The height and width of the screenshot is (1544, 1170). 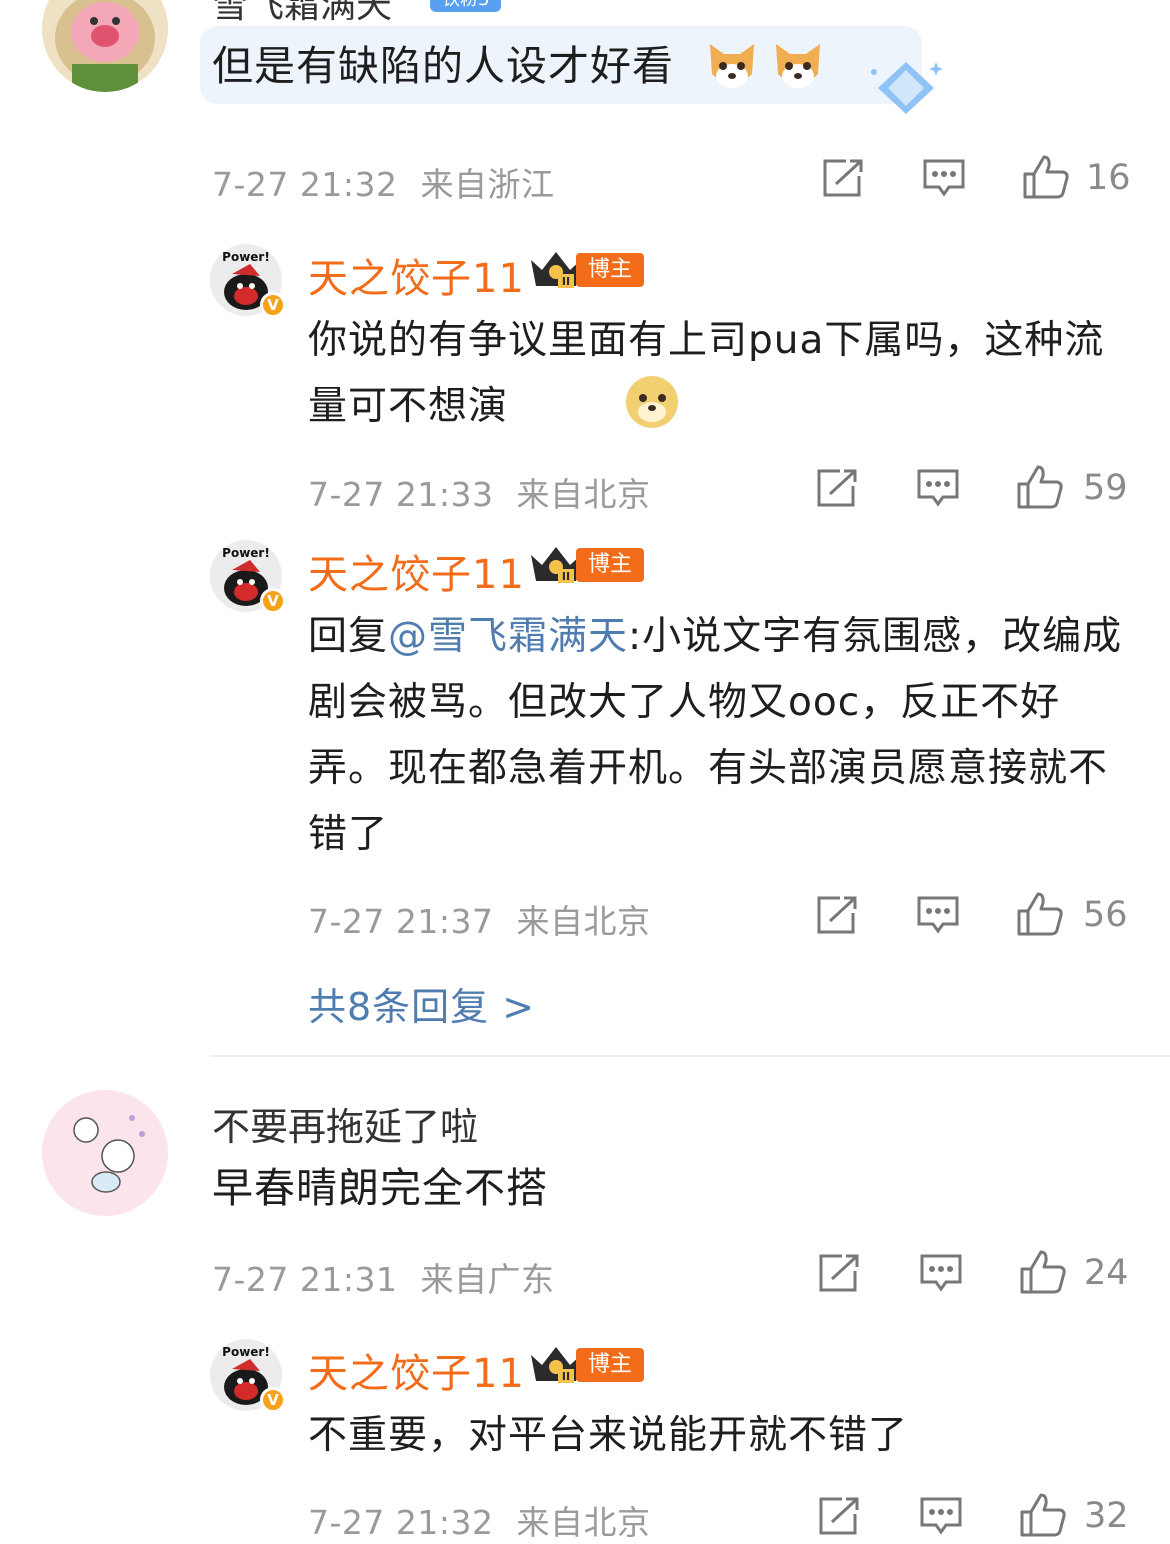 What do you see at coordinates (380, 1188) in the screenshot?
I see `comment-text: 早春晴朗完全不搭` at bounding box center [380, 1188].